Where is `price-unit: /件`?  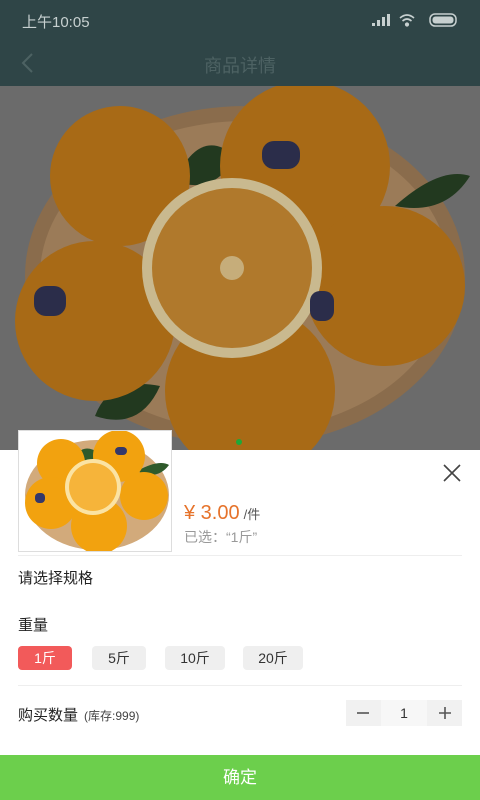 price-unit: /件 is located at coordinates (252, 514).